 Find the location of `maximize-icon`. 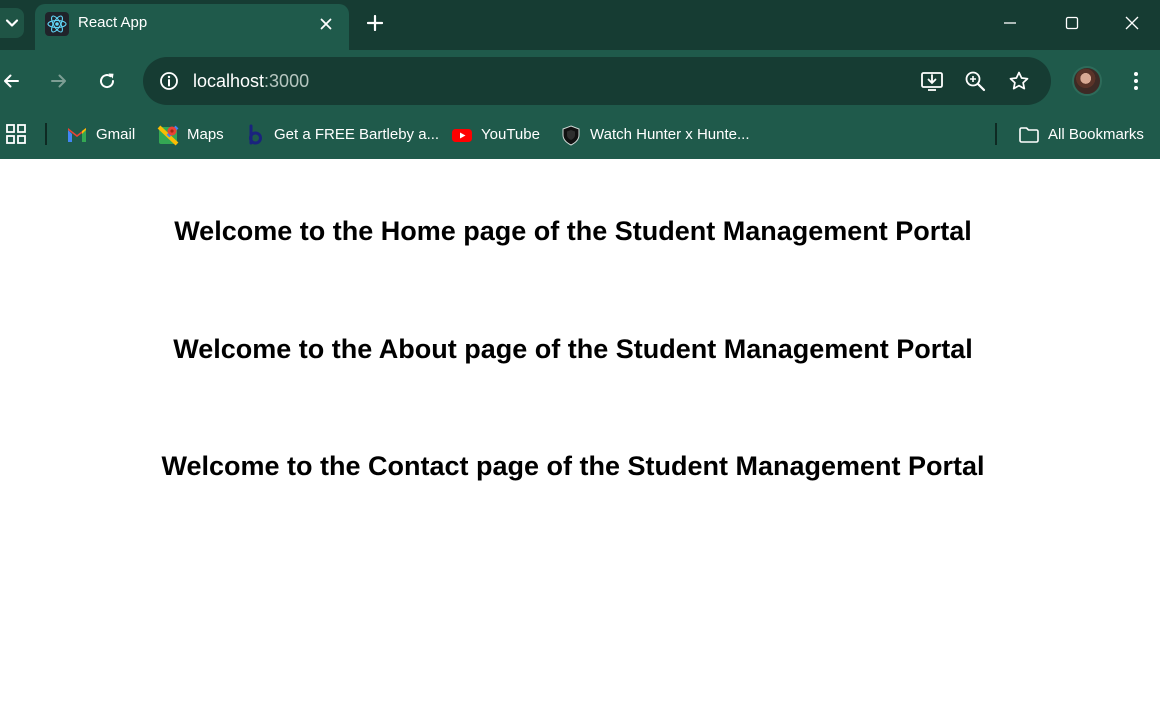

maximize-icon is located at coordinates (1072, 23).